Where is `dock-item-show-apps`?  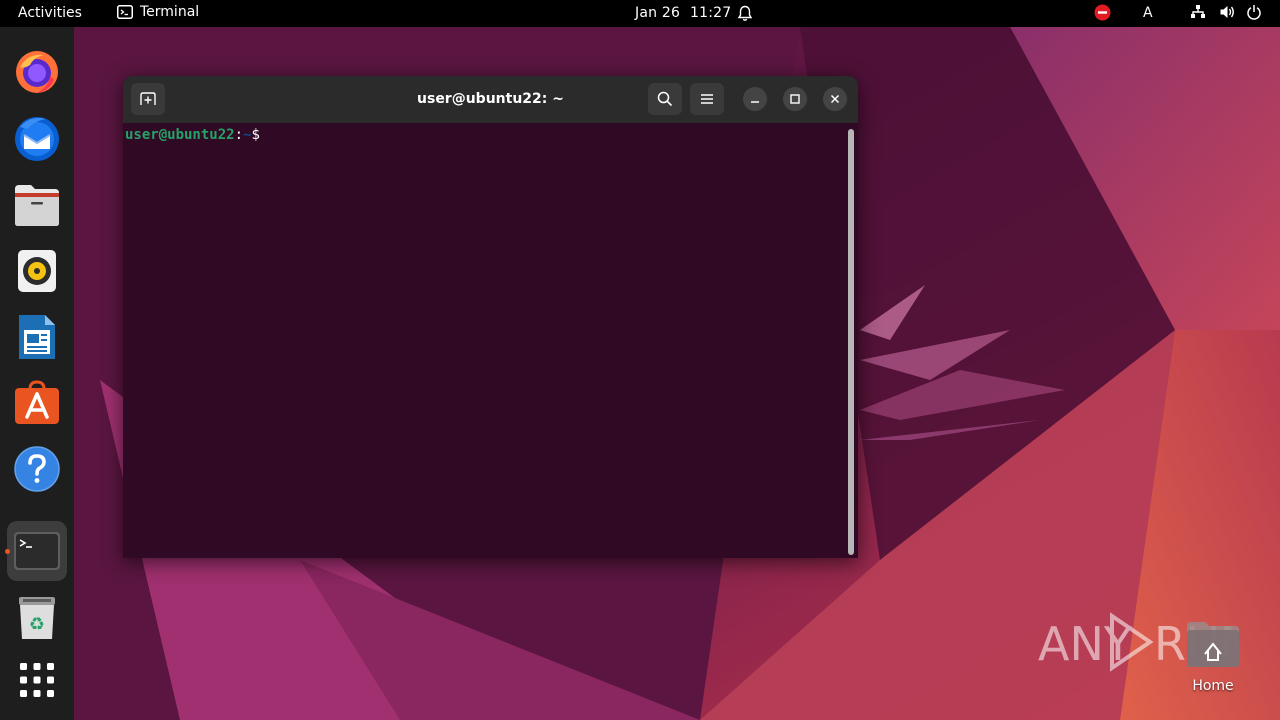 dock-item-show-apps is located at coordinates (37, 680).